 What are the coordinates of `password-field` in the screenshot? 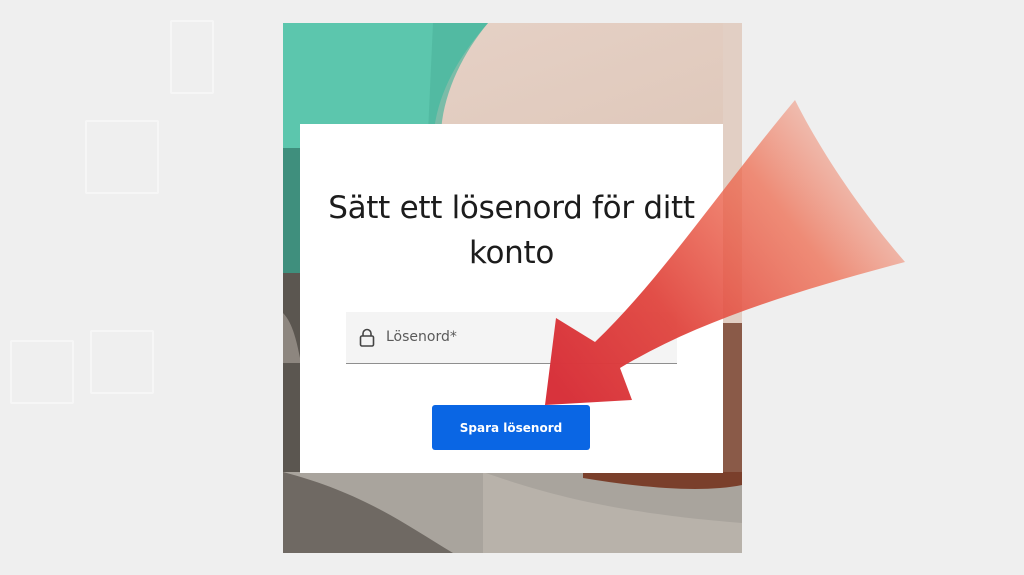 It's located at (511, 338).